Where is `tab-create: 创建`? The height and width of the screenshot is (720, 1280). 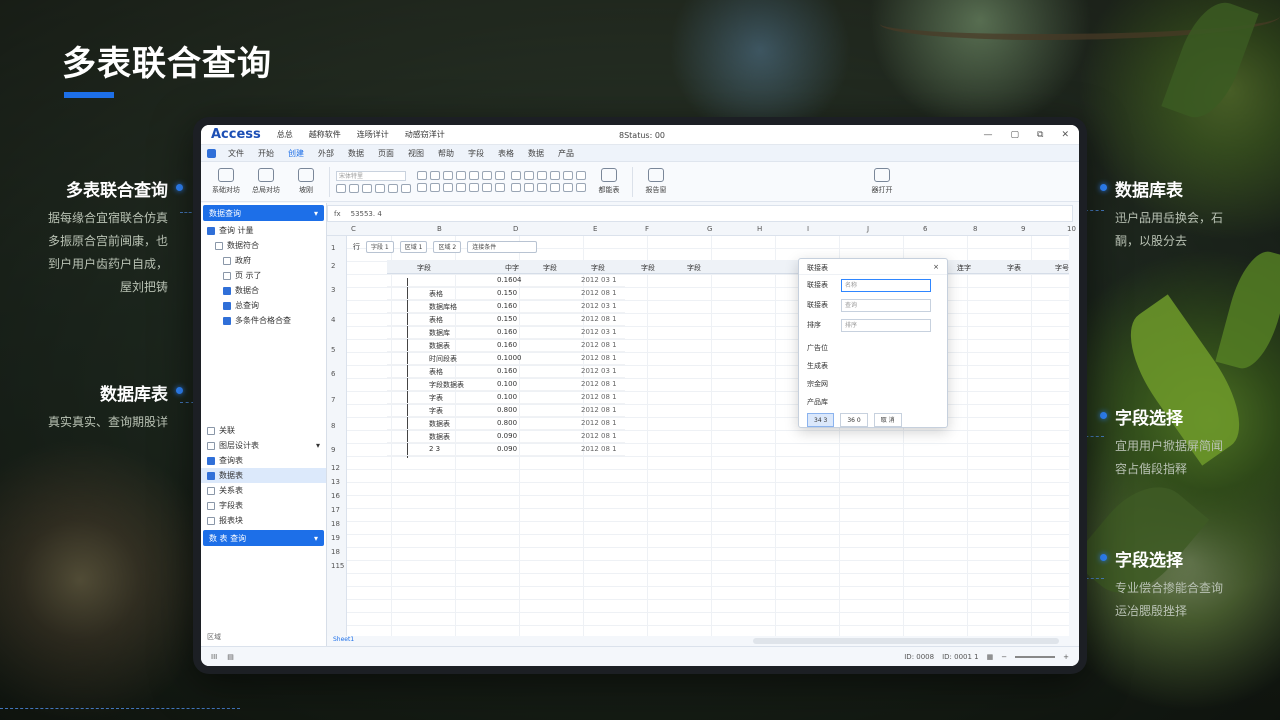 tab-create: 创建 is located at coordinates (296, 153).